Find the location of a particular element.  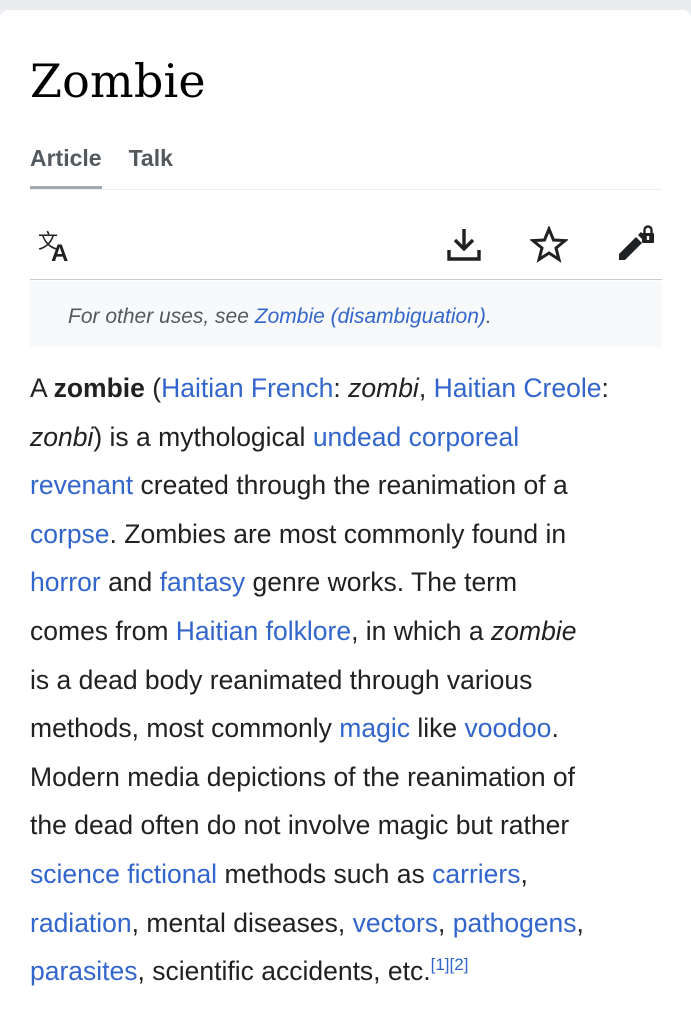

link-carriers: carriers is located at coordinates (476, 874).